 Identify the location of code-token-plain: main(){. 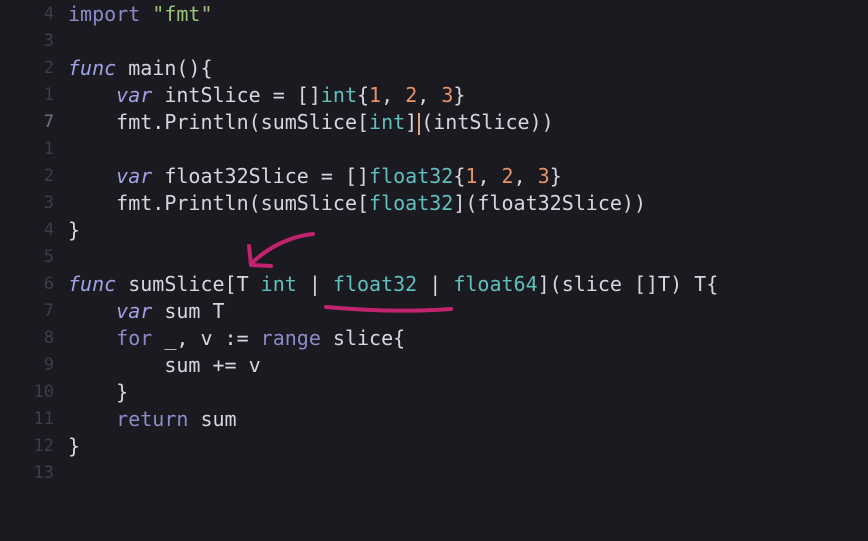
(164, 68).